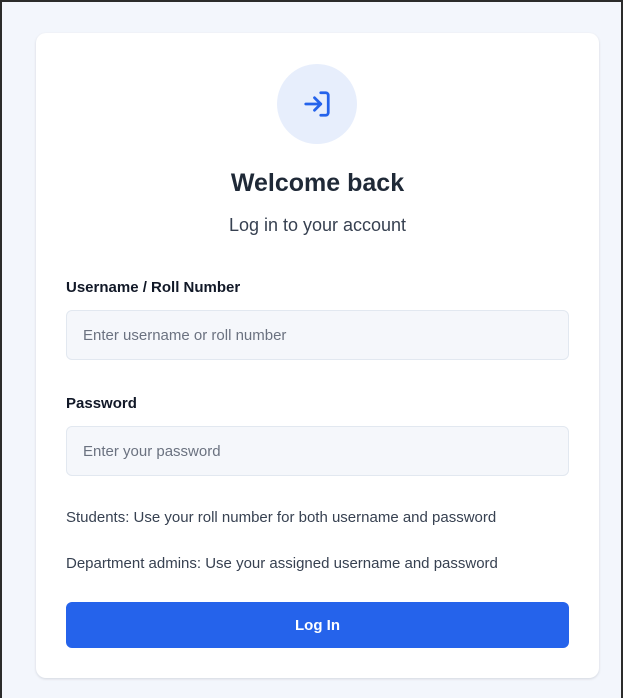 This screenshot has height=698, width=623. I want to click on login-icon-badge, so click(317, 104).